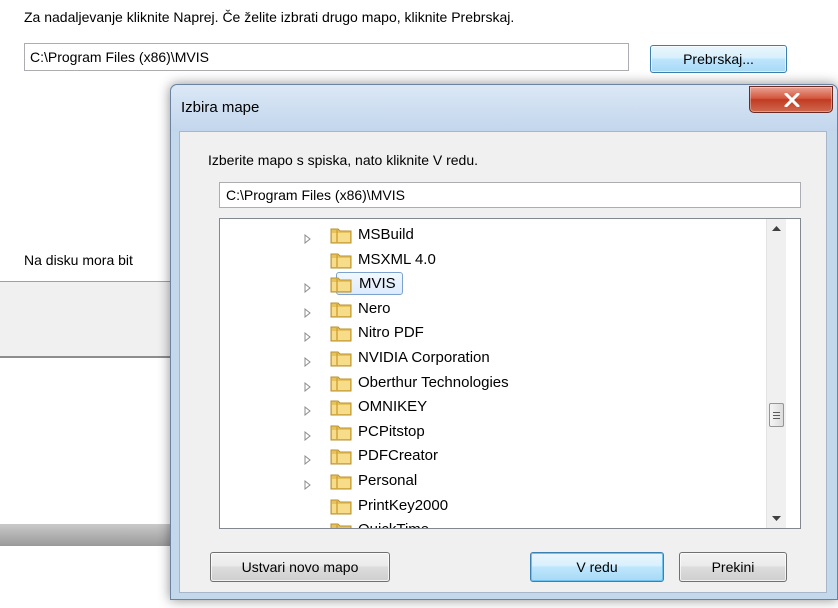  What do you see at coordinates (500, 333) in the screenshot?
I see `tree-item: Nitro PDF` at bounding box center [500, 333].